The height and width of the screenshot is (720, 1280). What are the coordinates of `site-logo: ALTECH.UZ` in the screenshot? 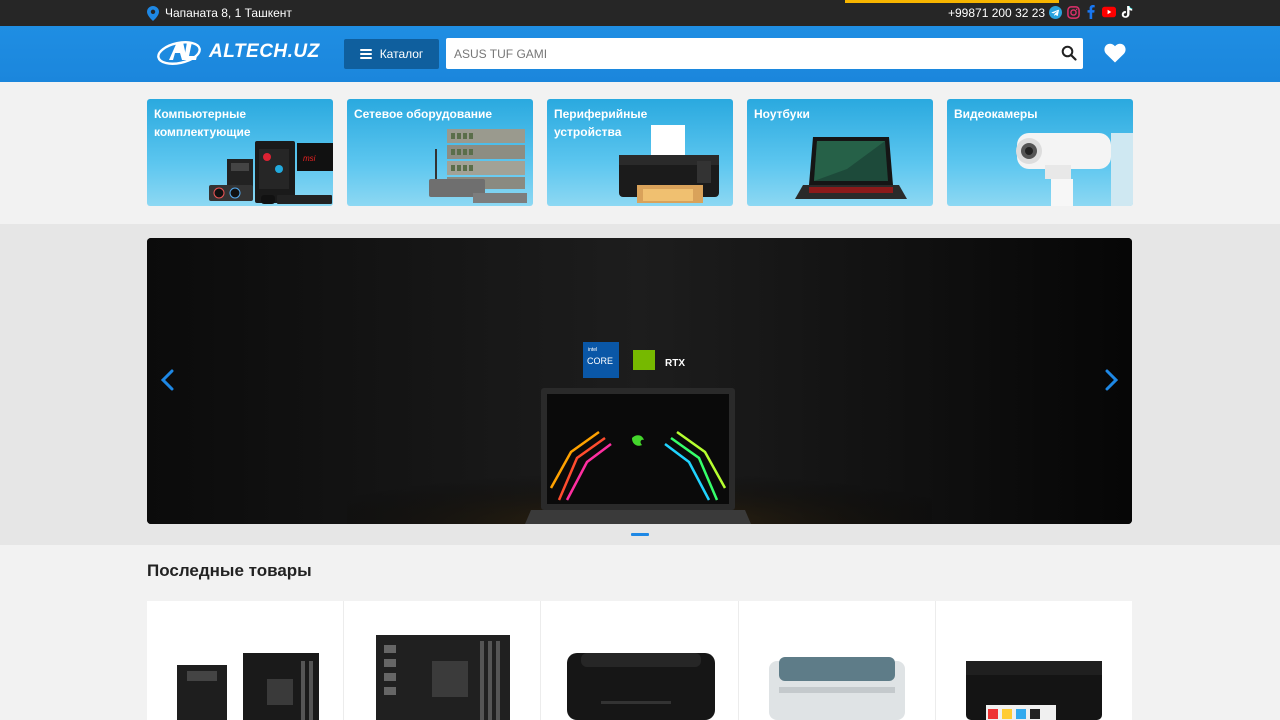 It's located at (238, 52).